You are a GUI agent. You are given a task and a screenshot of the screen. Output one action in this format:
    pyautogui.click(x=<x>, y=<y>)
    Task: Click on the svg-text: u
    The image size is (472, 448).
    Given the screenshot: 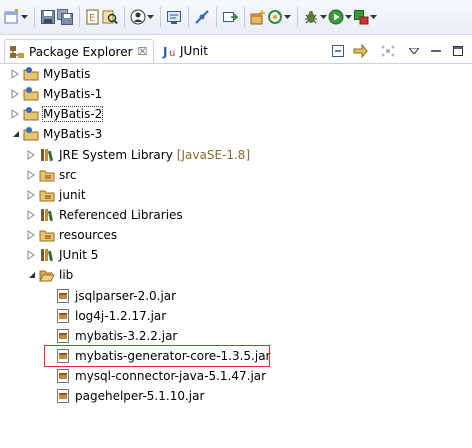 What is the action you would take?
    pyautogui.click(x=172, y=53)
    